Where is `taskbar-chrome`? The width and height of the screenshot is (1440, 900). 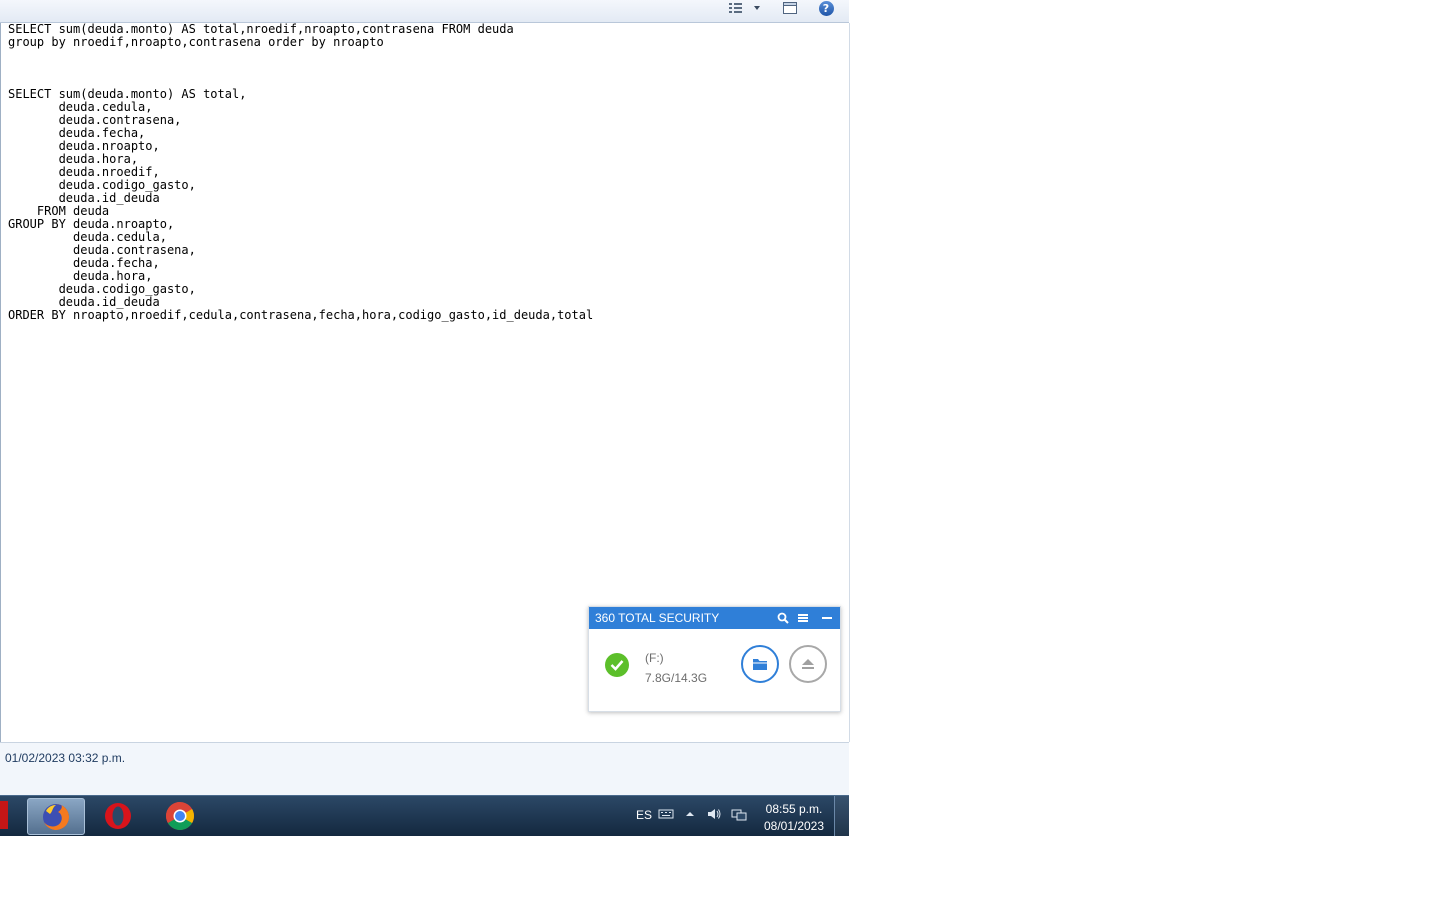 taskbar-chrome is located at coordinates (180, 815).